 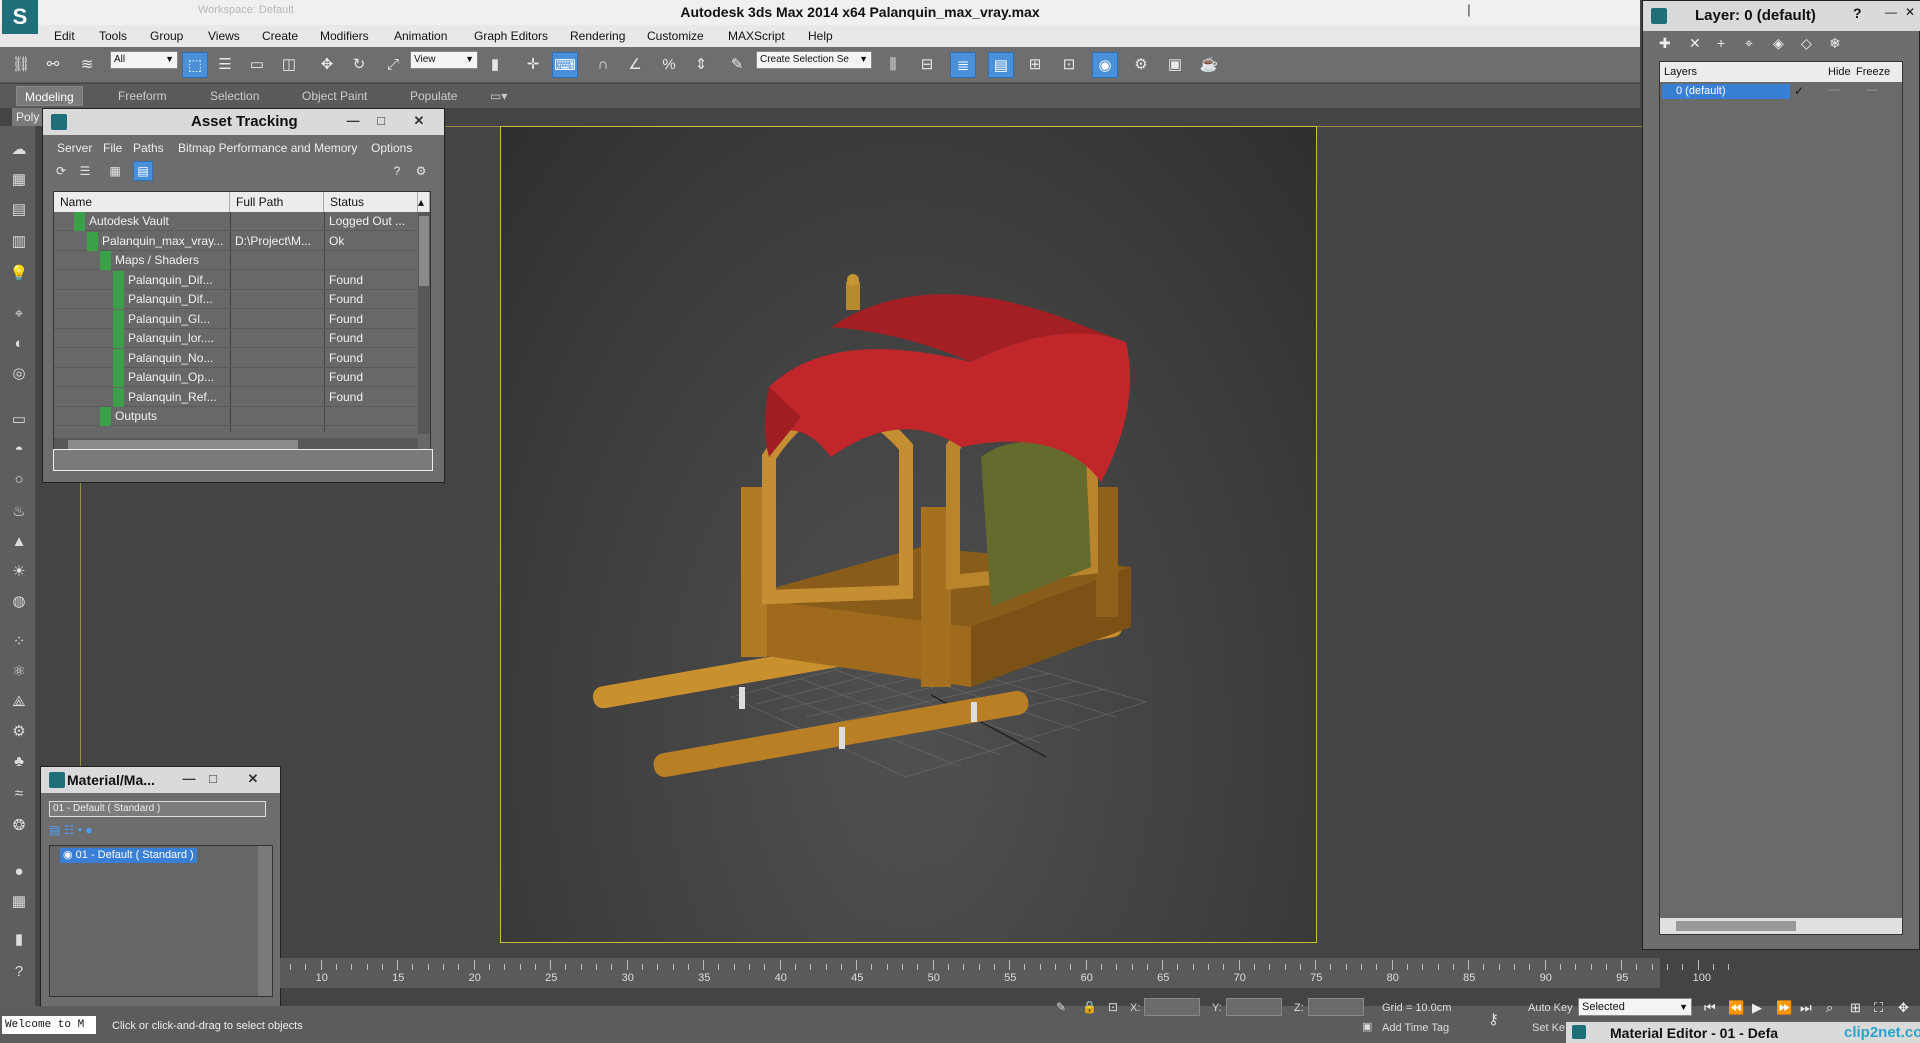 What do you see at coordinates (235, 241) in the screenshot?
I see `table-row: Palanquin_max_vray.... D:\Project\M... Ok` at bounding box center [235, 241].